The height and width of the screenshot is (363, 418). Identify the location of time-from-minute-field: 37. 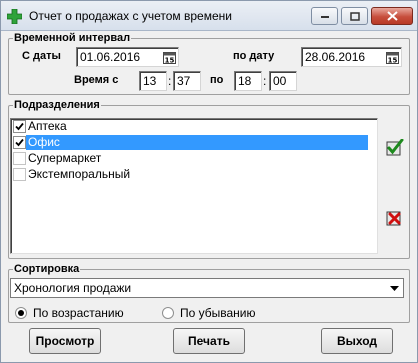
(187, 81).